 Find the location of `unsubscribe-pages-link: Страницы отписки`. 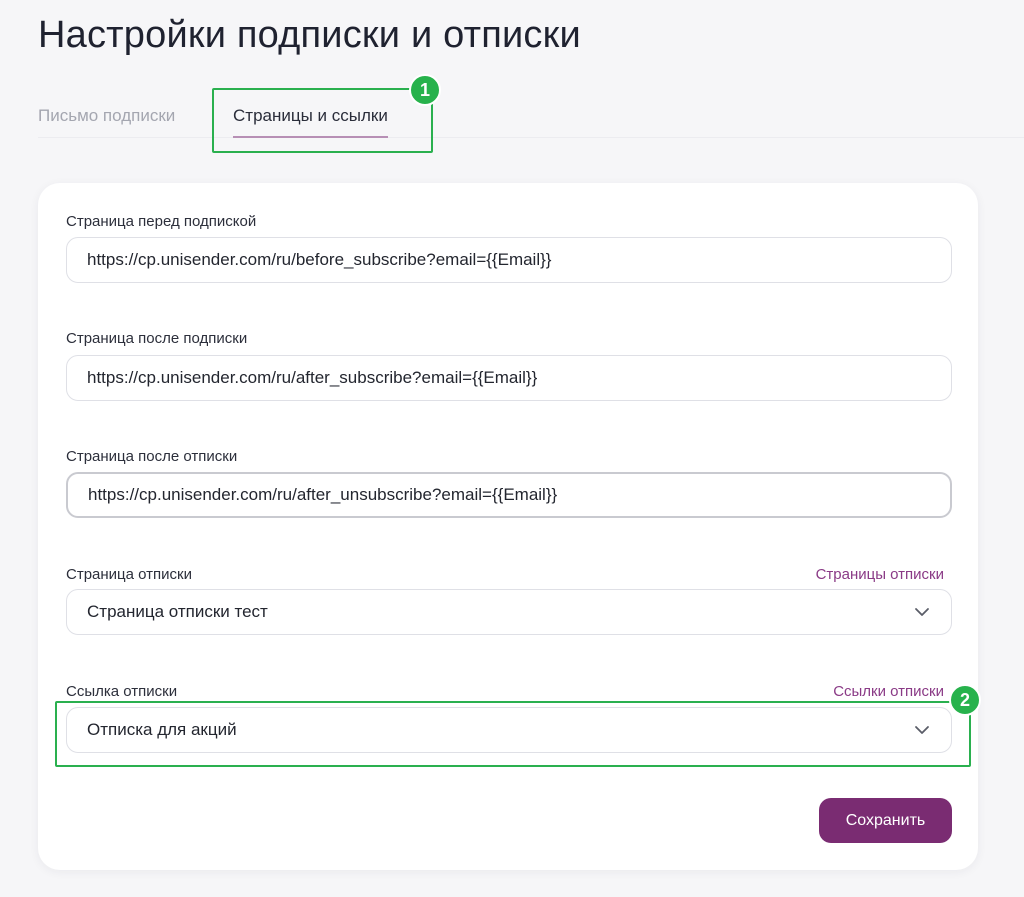

unsubscribe-pages-link: Страницы отписки is located at coordinates (880, 574).